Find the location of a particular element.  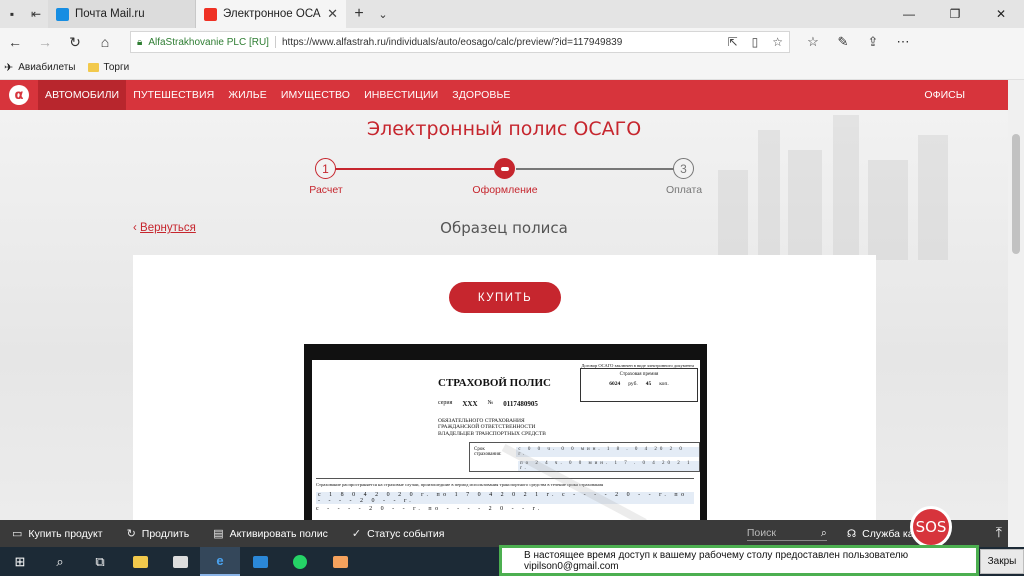

policy-series-row: серия XXX № 0117480905 is located at coordinates (488, 404).